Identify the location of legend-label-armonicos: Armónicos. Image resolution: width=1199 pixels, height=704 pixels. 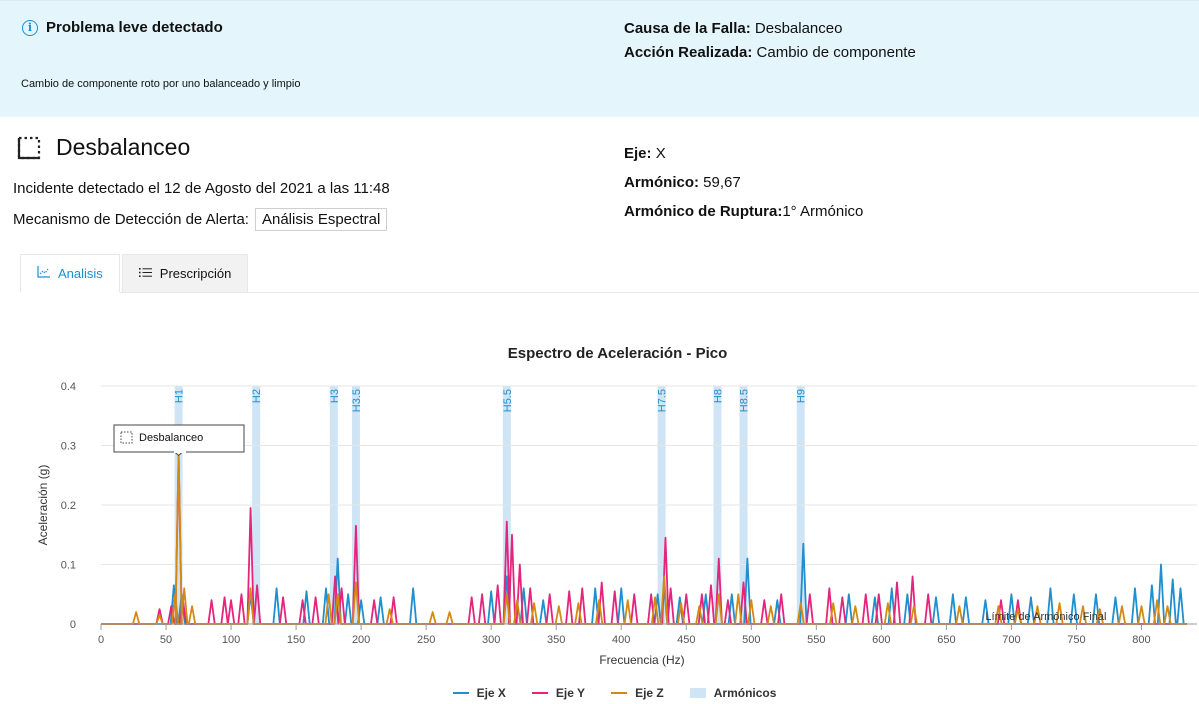
(745, 693).